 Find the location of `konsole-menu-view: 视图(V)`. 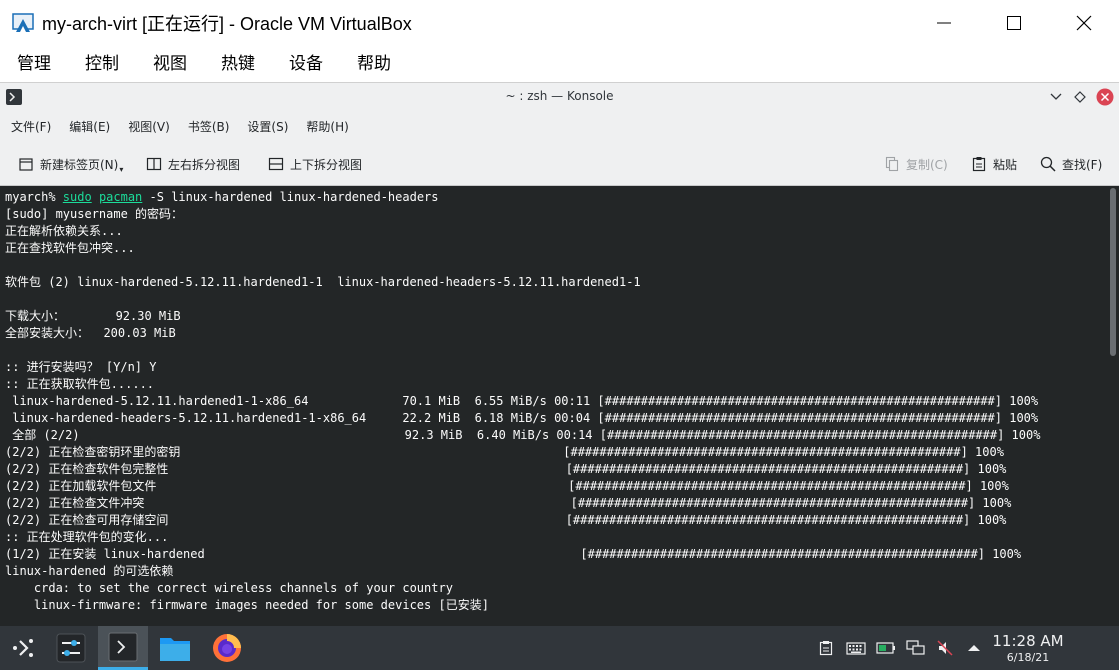

konsole-menu-view: 视图(V) is located at coordinates (149, 126).